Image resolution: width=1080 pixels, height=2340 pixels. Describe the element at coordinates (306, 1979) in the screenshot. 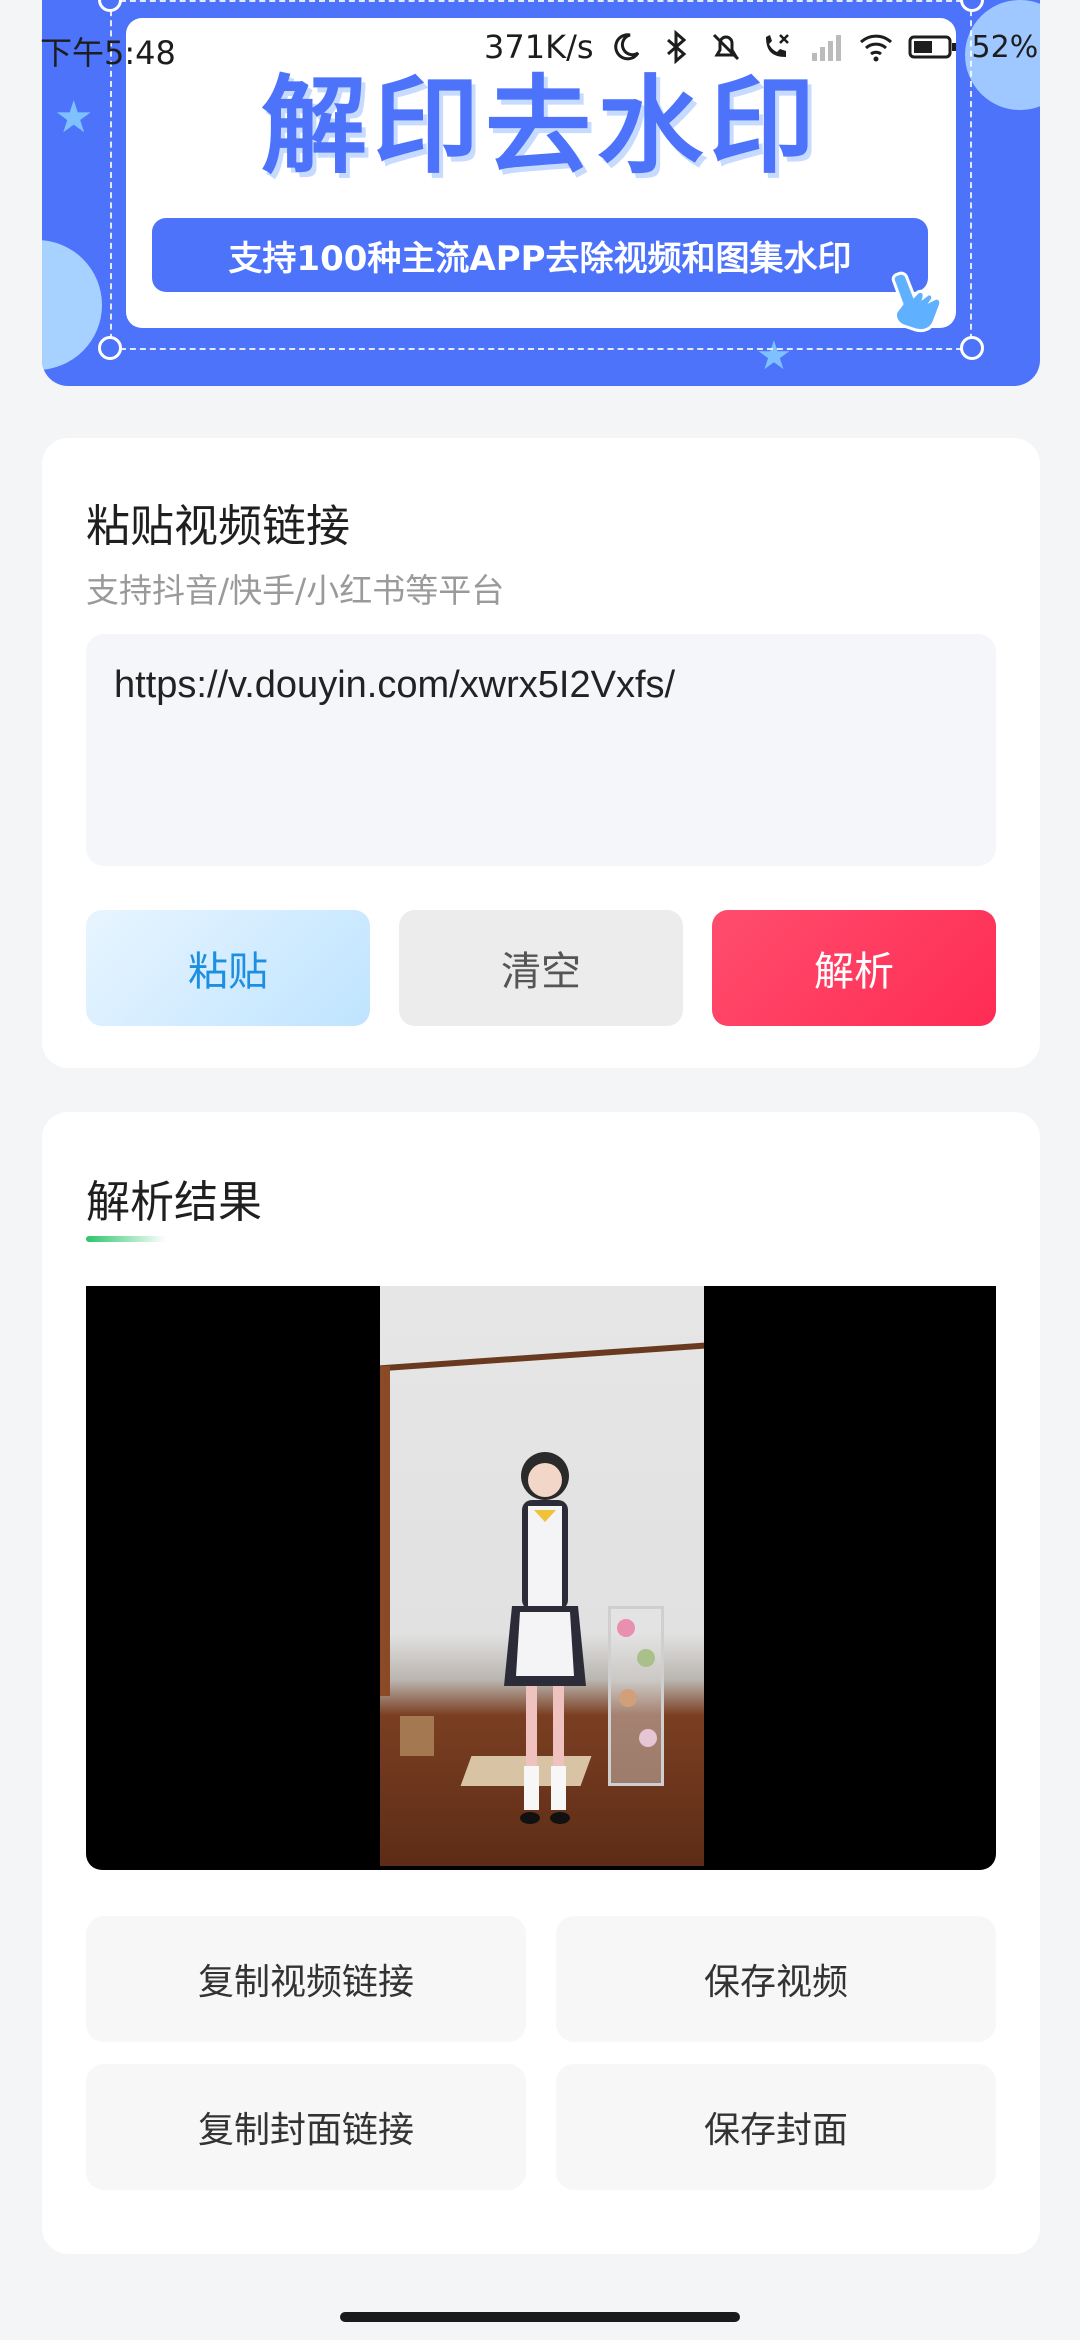

I see `copy-video-link-button: 复制视频链接` at that location.